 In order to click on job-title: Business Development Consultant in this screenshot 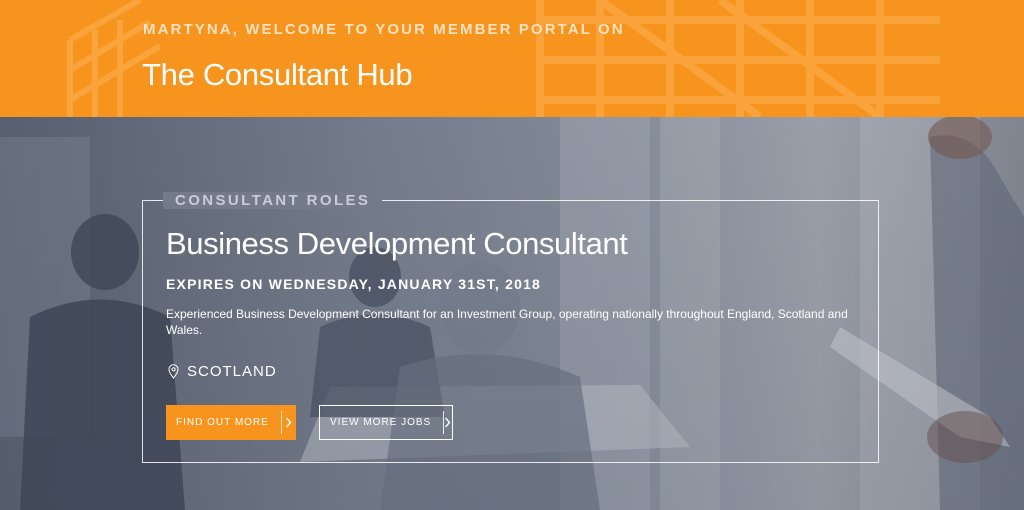, I will do `click(397, 243)`.